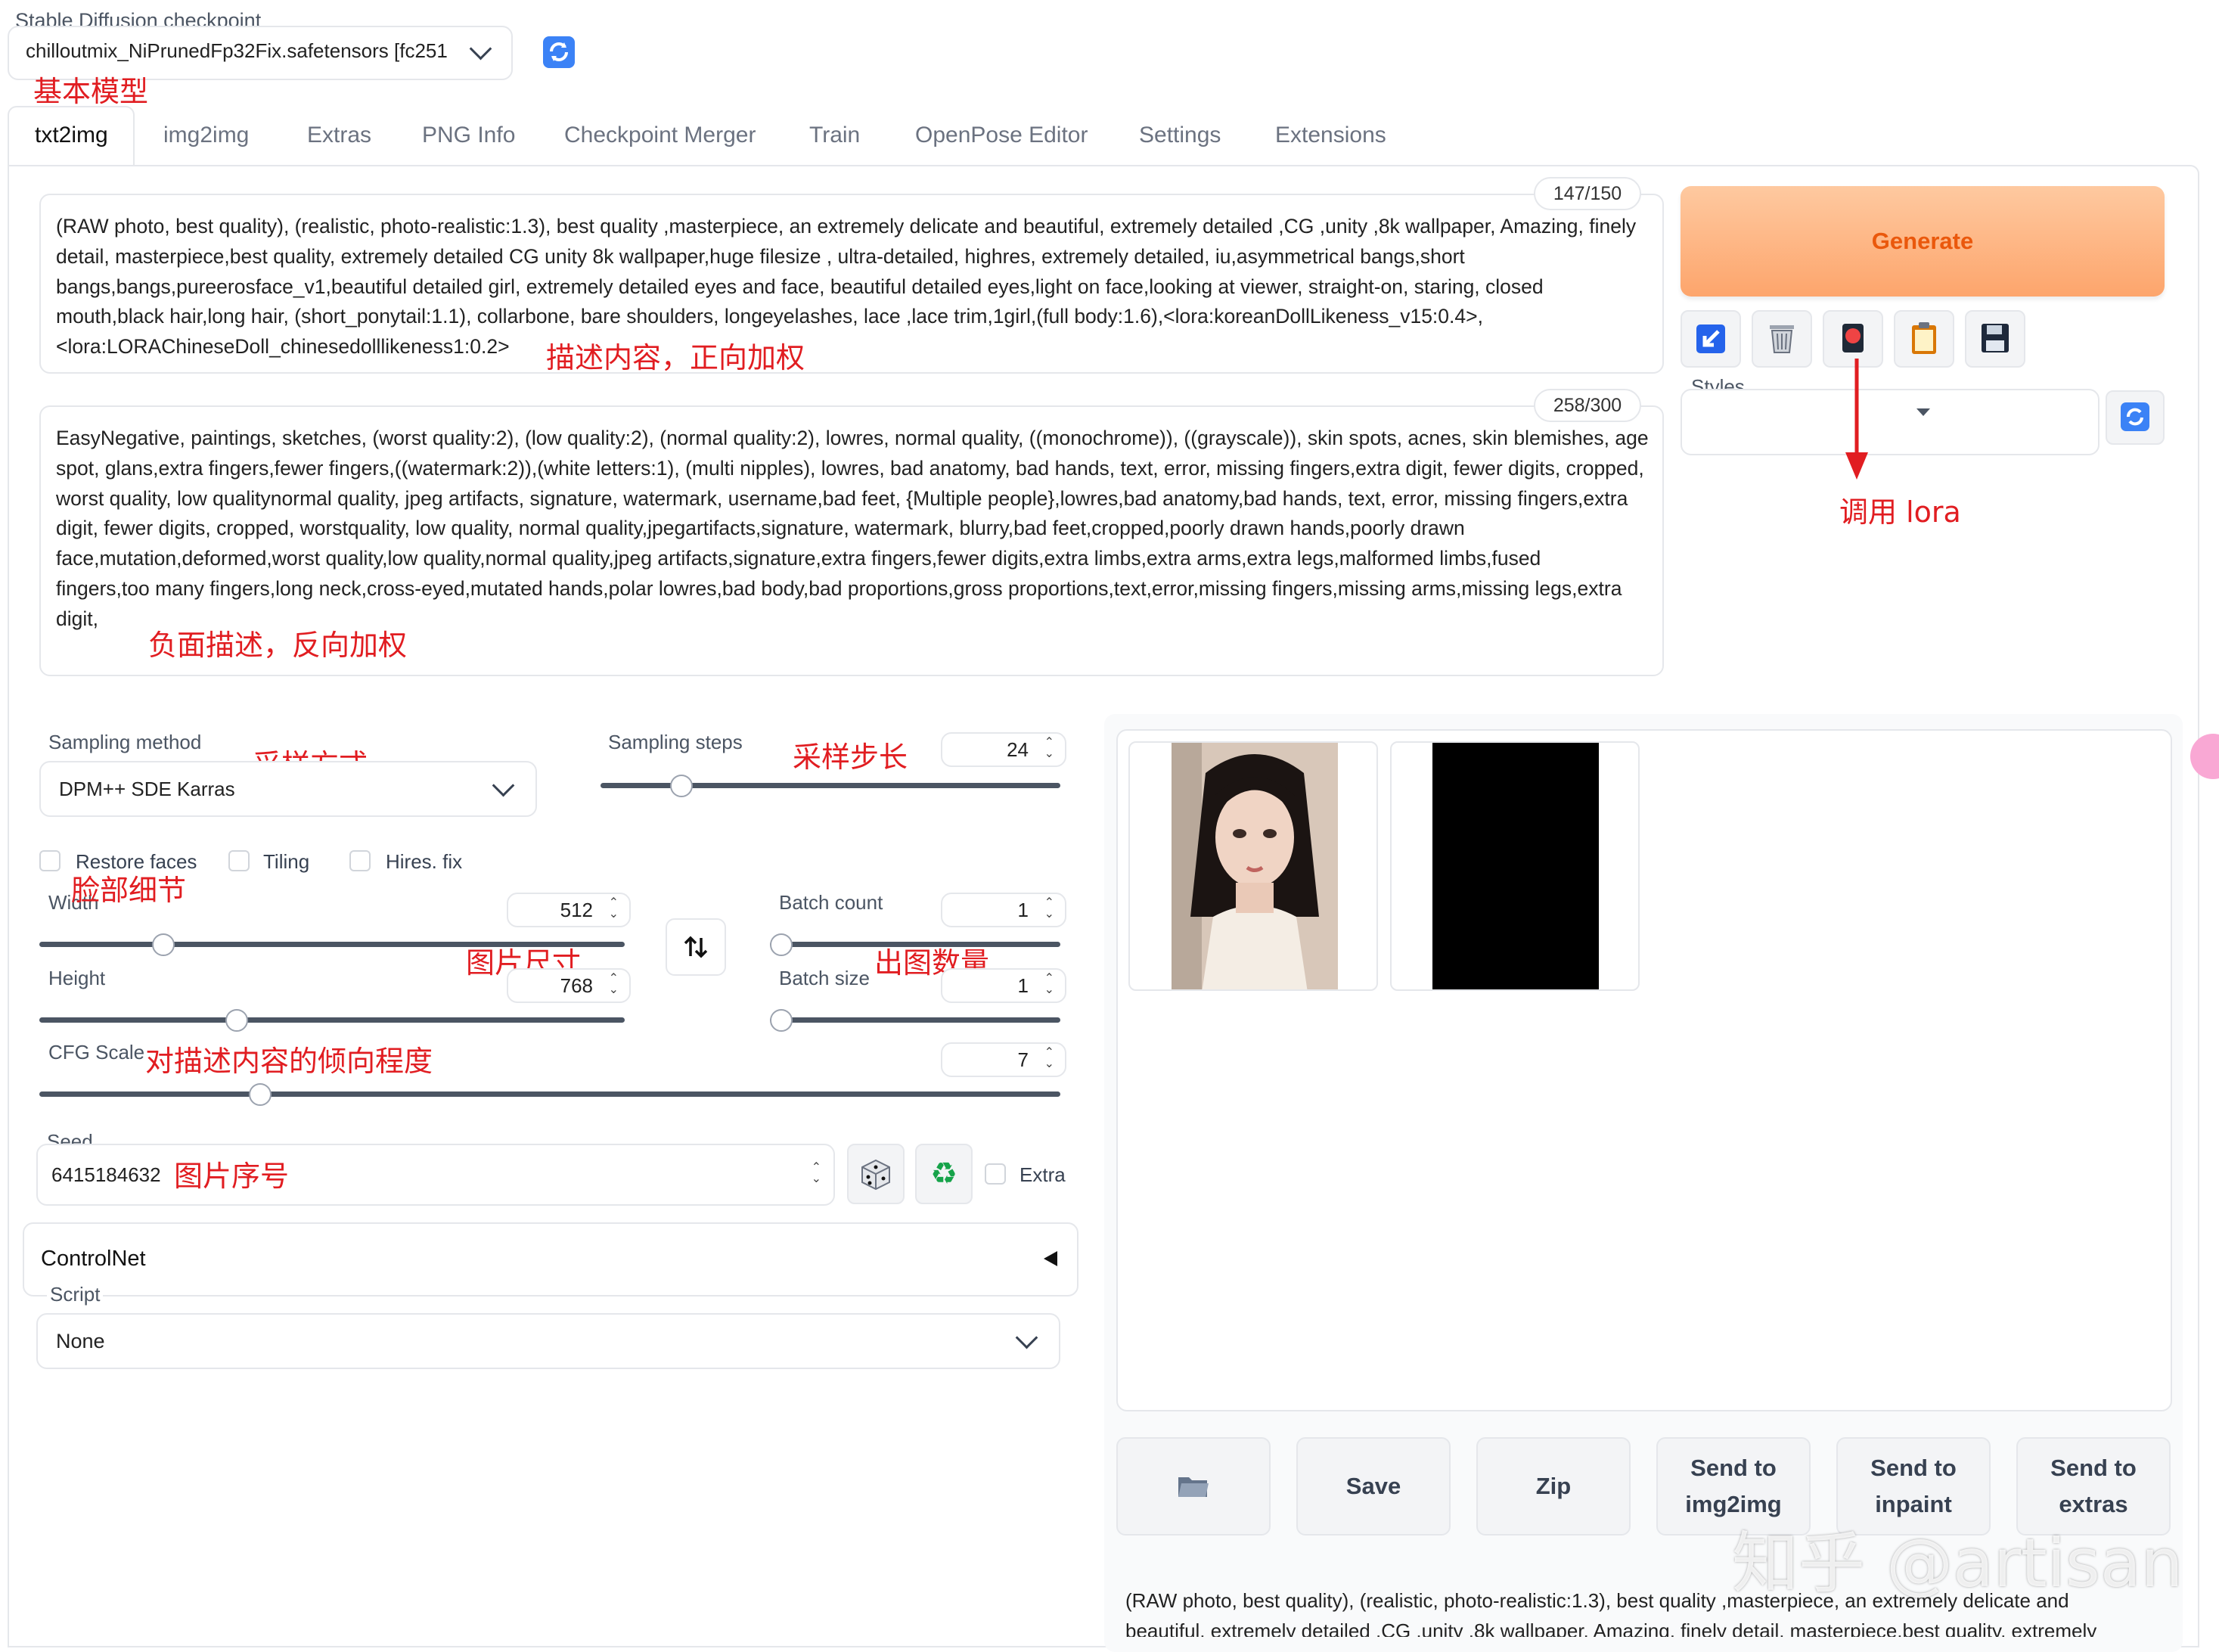 Image resolution: width=2219 pixels, height=1652 pixels. What do you see at coordinates (1023, 910) in the screenshot?
I see `batch-count-value: 1` at bounding box center [1023, 910].